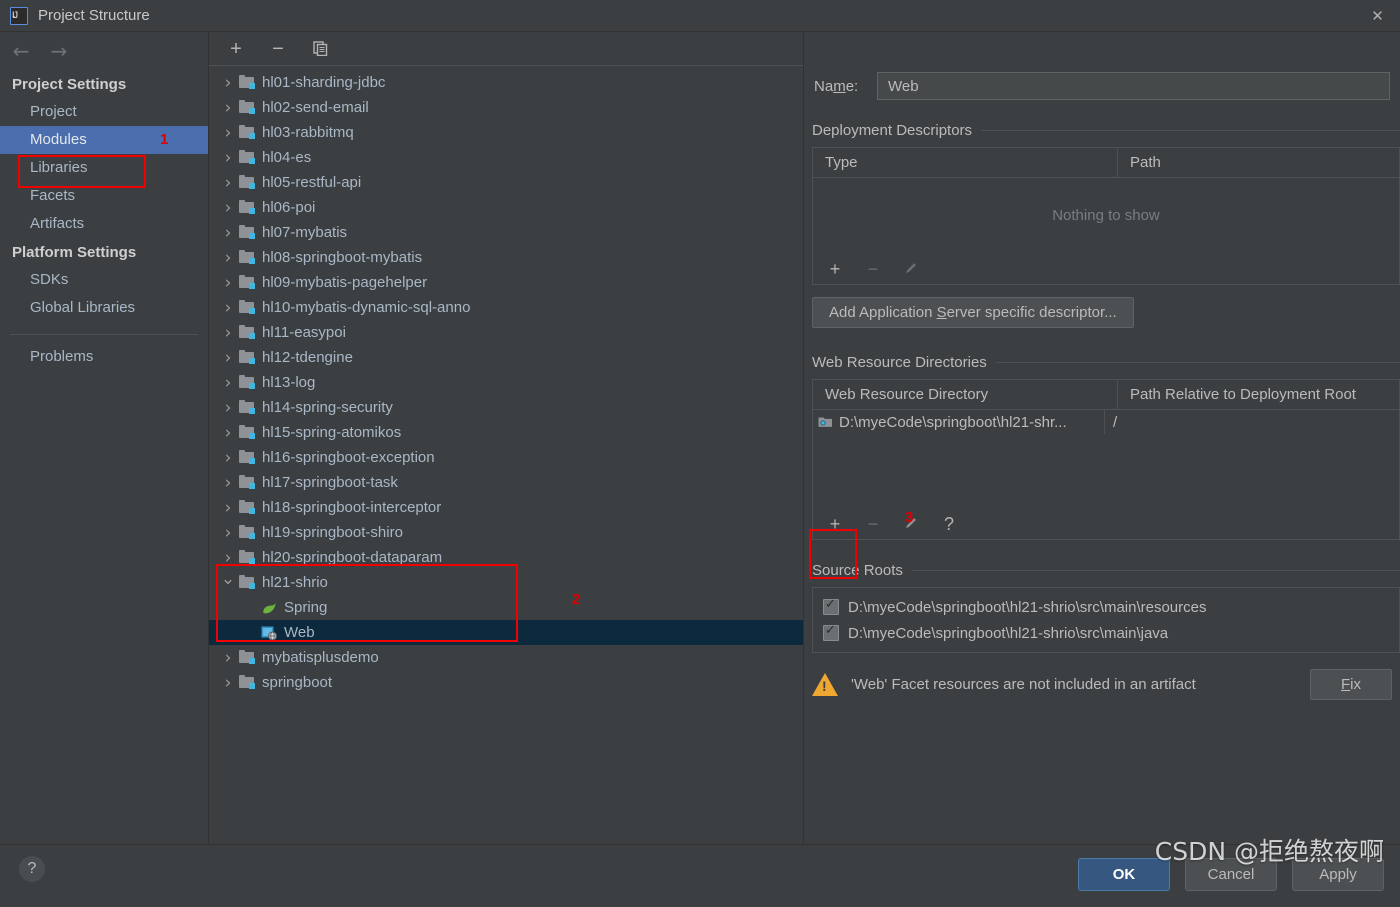 The height and width of the screenshot is (907, 1400). I want to click on column-header-type: Type, so click(965, 162).